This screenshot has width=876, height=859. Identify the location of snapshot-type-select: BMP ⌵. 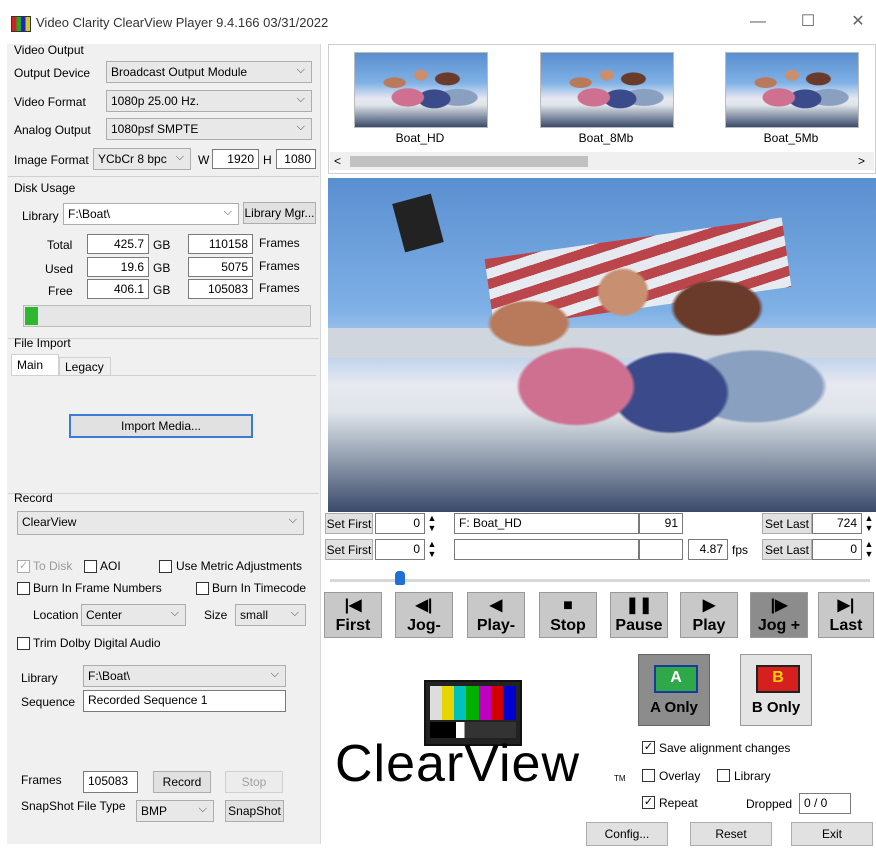
(175, 811).